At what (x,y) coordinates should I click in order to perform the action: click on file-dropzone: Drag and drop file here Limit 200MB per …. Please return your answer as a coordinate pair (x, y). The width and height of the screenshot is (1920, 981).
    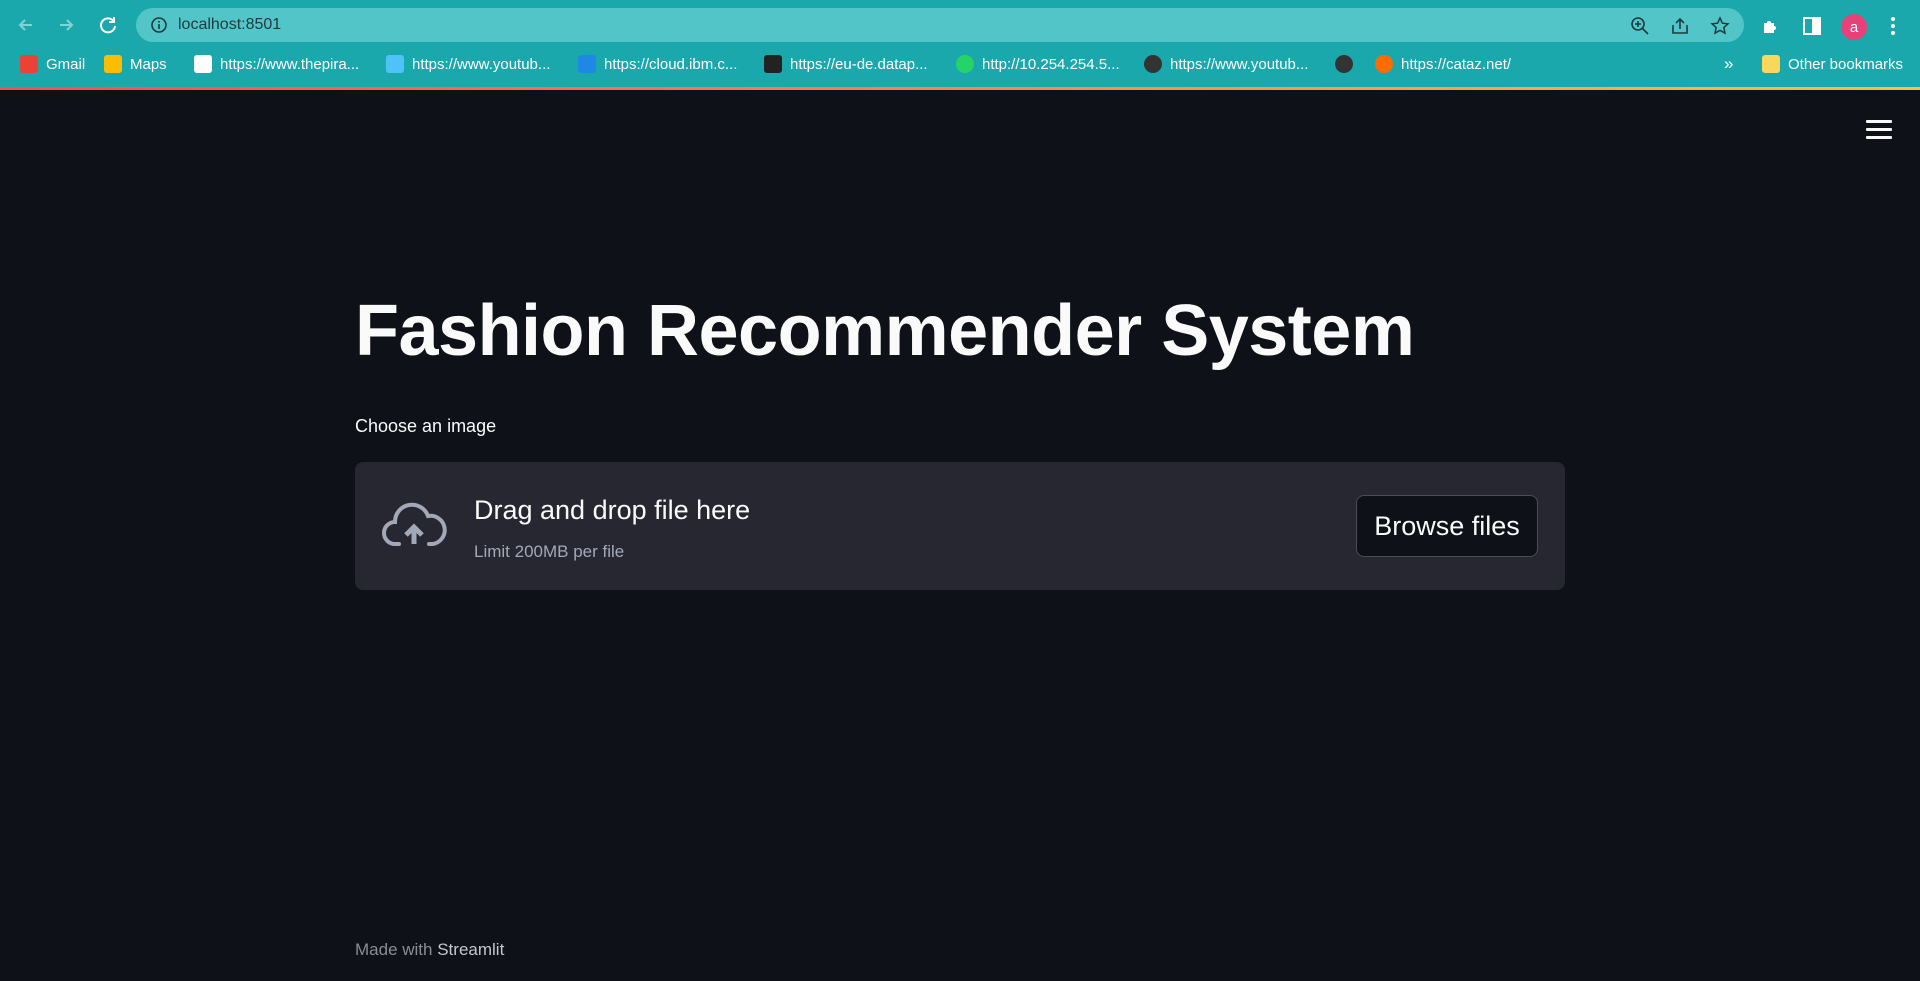
    Looking at the image, I should click on (960, 526).